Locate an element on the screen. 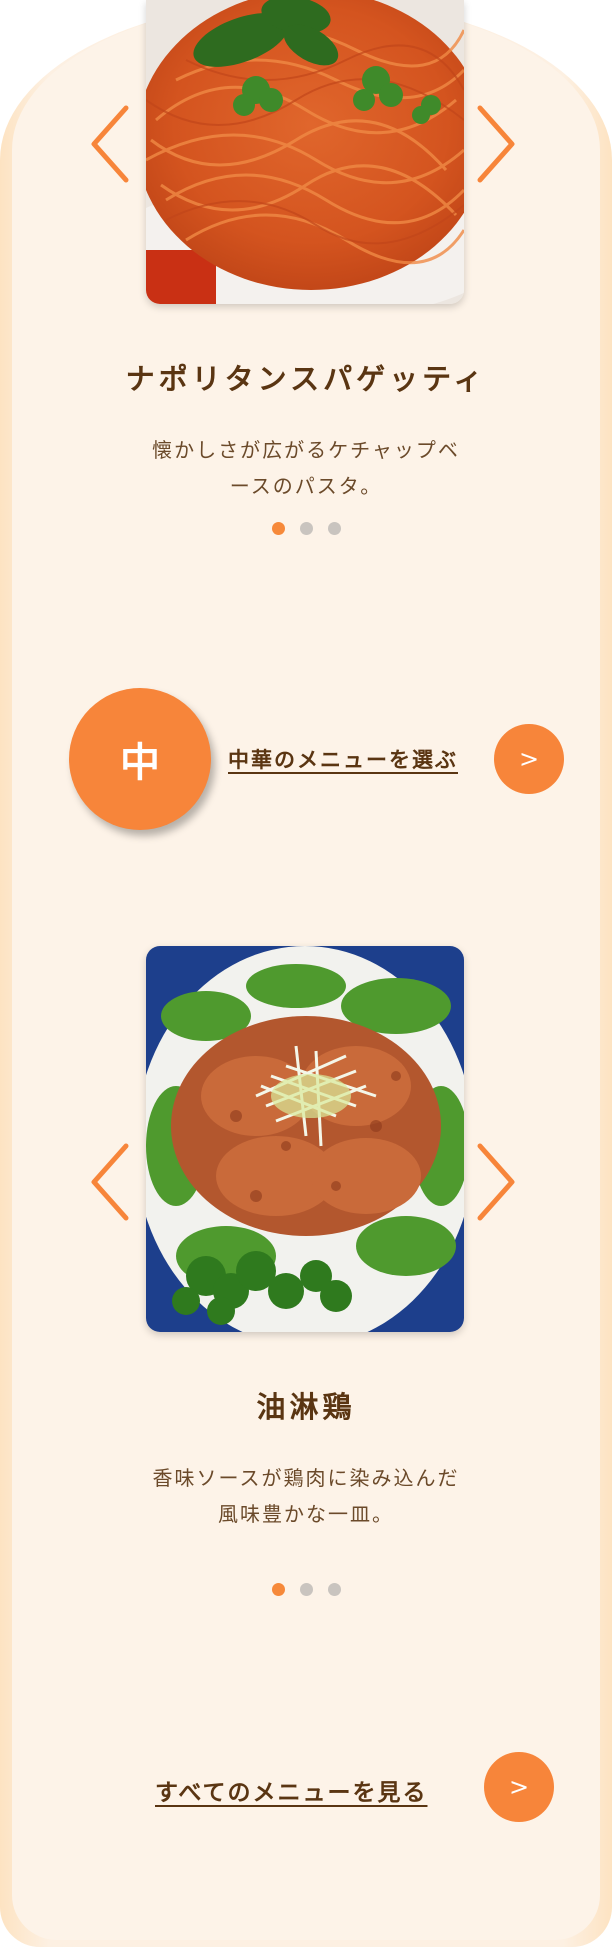 This screenshot has width=612, height=1947. yurinchi-photo is located at coordinates (305, 1139).